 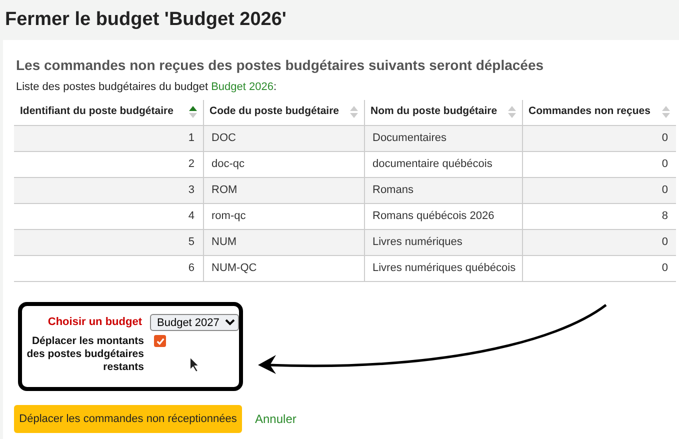 What do you see at coordinates (275, 112) in the screenshot?
I see `column-header: Code du poste budgétaire` at bounding box center [275, 112].